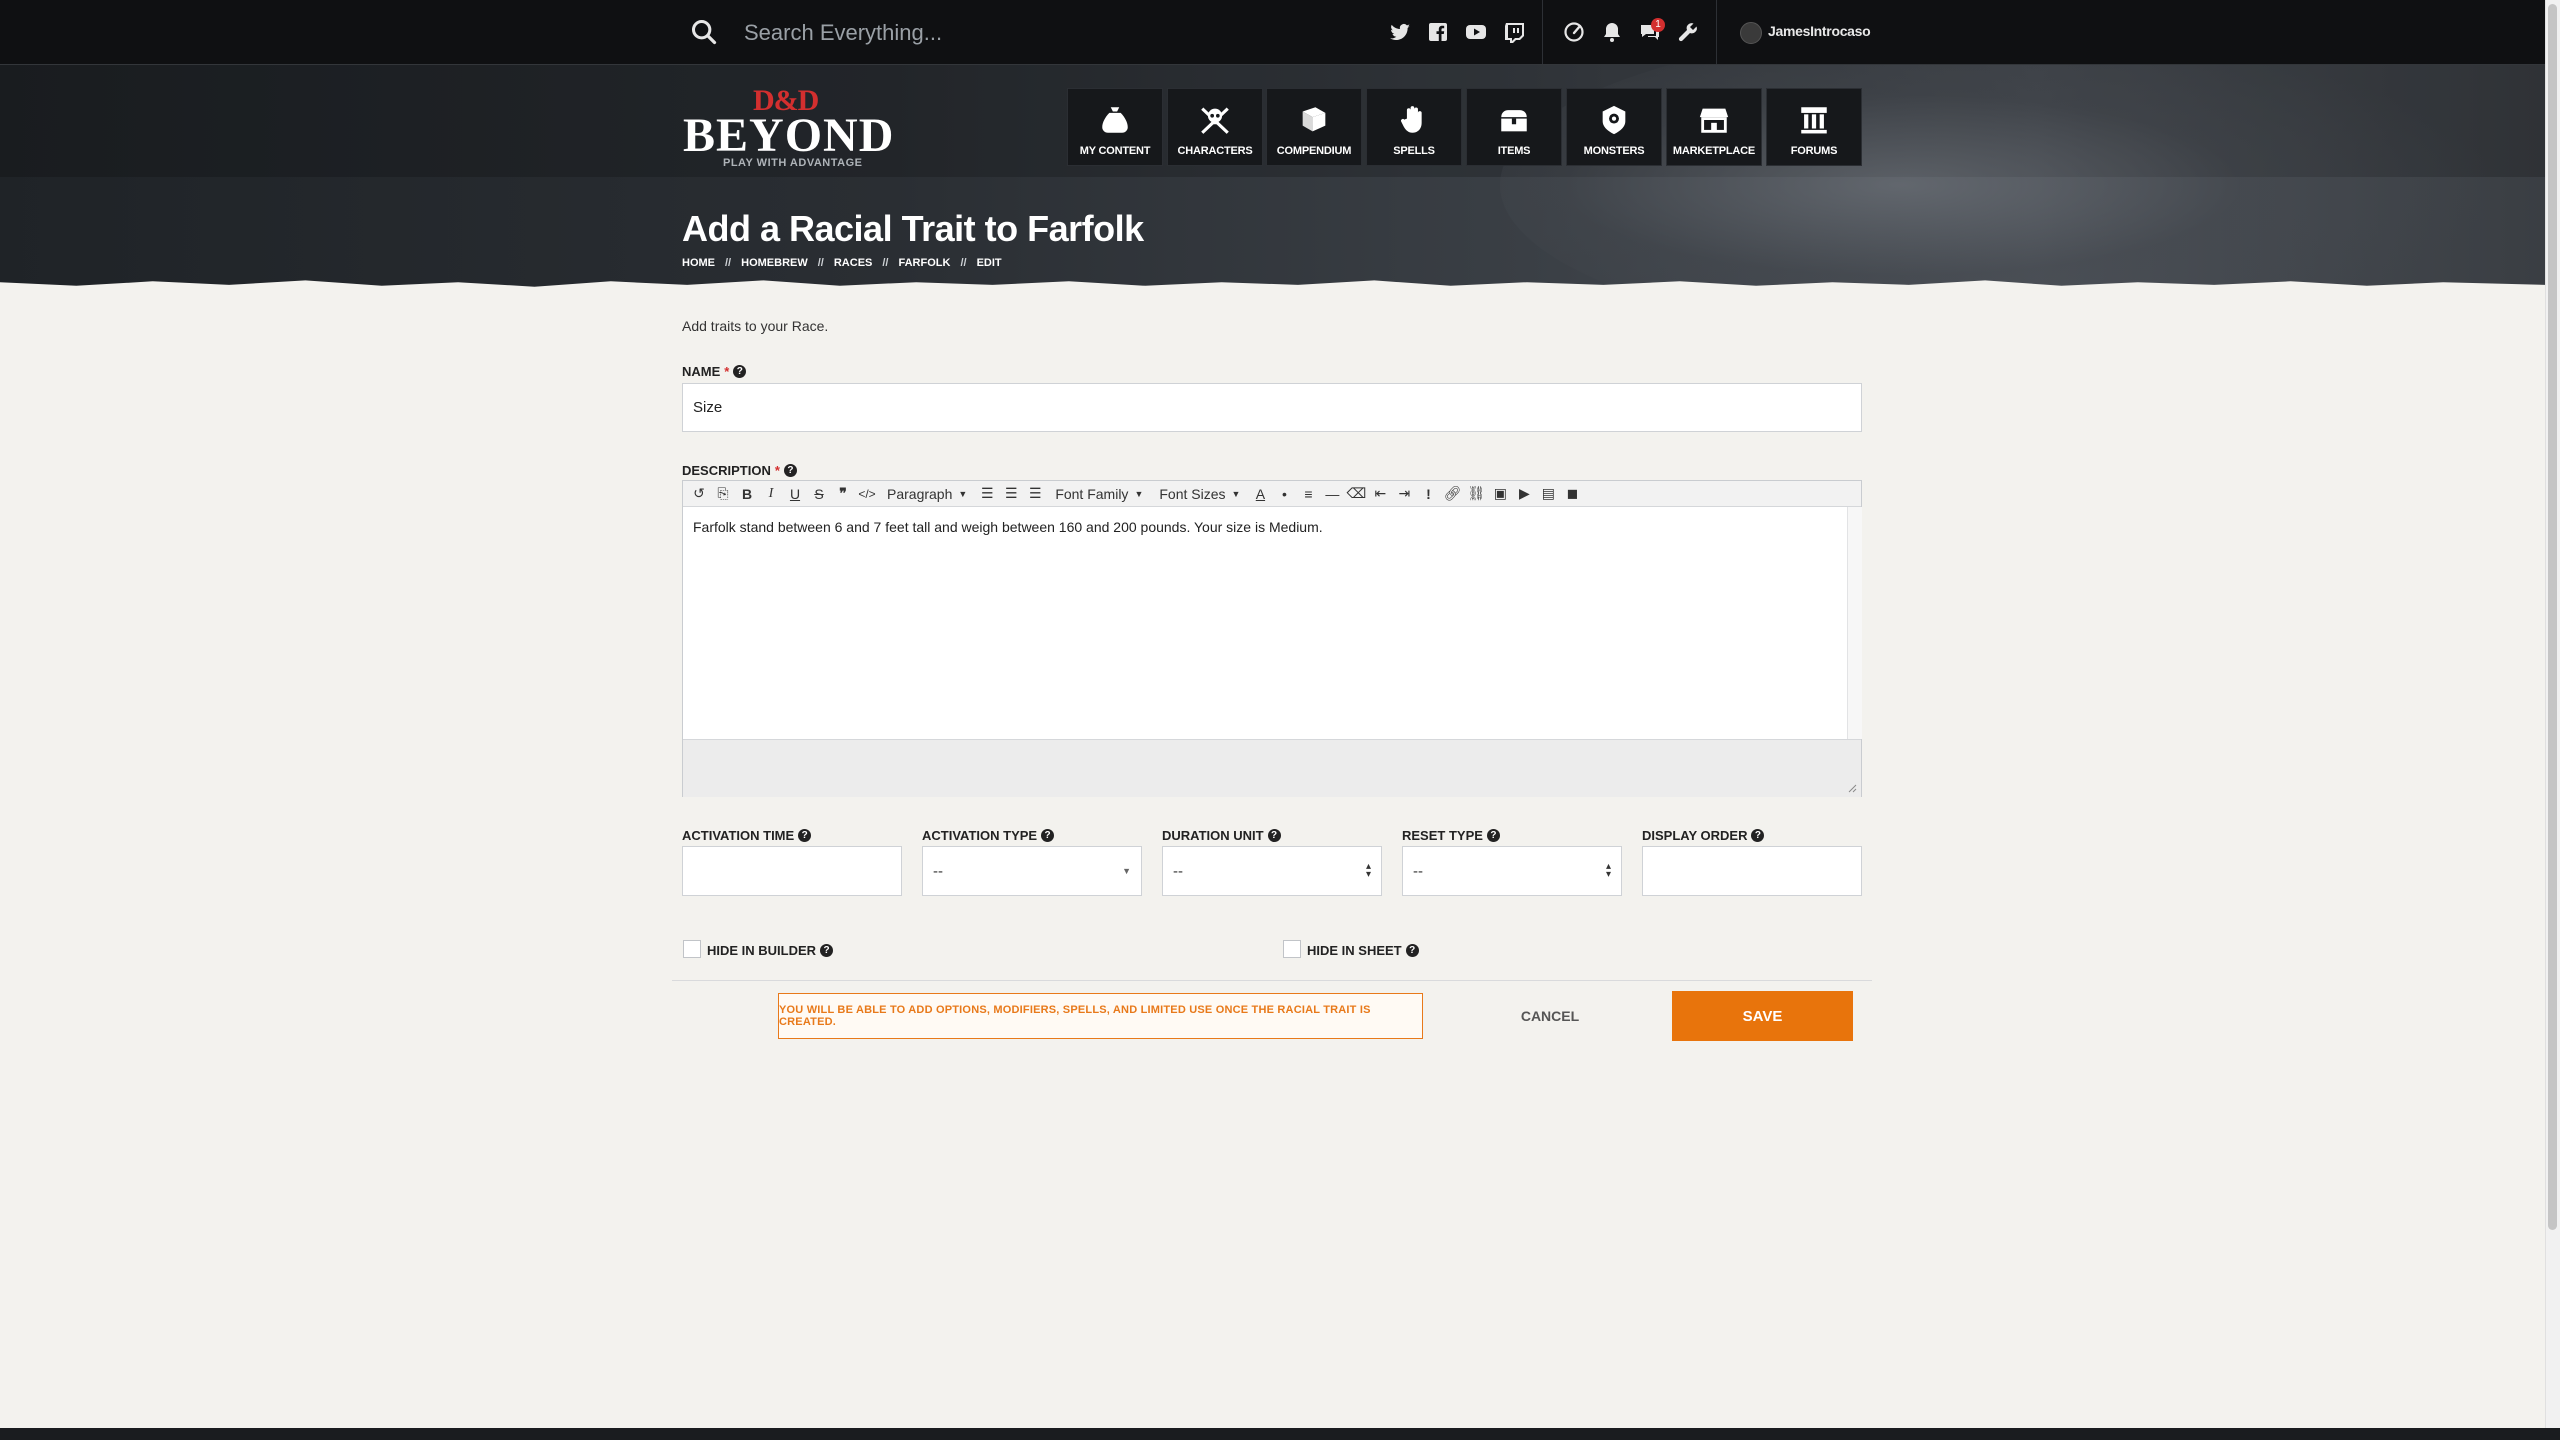 This screenshot has width=2560, height=1440. Describe the element at coordinates (853, 263) in the screenshot. I see `breadcrumb-races: RACES` at that location.